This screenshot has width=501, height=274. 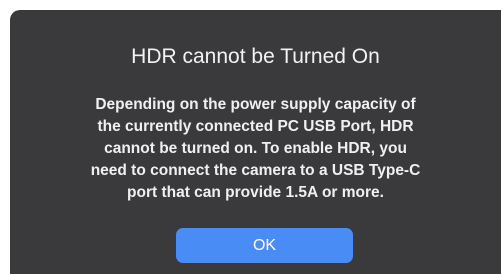 I want to click on dialog-title: HDR cannot be Turned On, so click(x=255, y=56).